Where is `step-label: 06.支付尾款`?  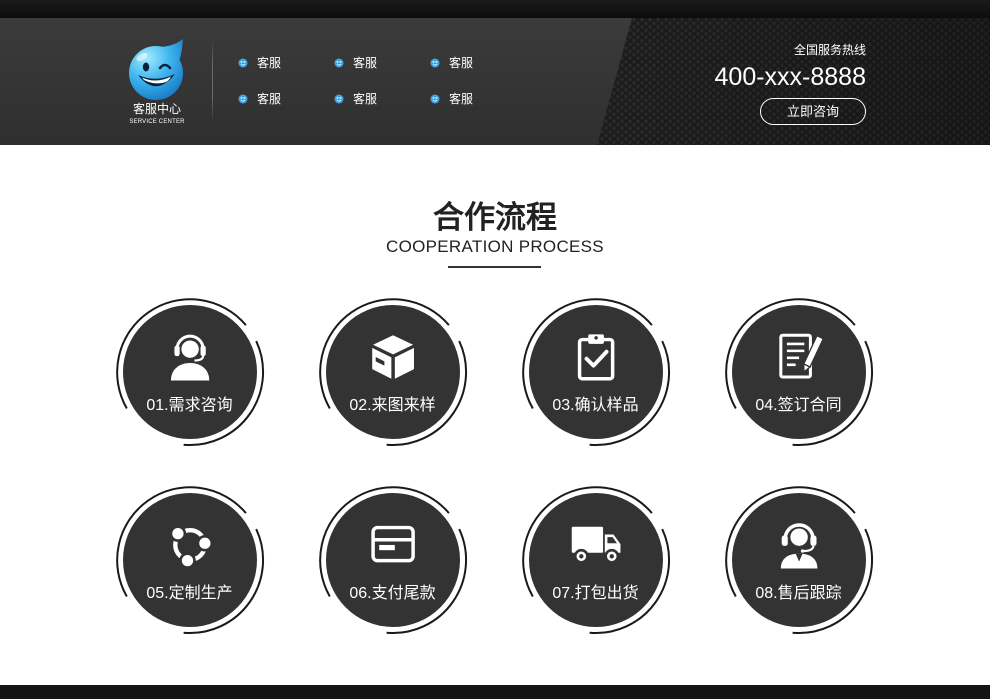
step-label: 06.支付尾款 is located at coordinates (392, 593).